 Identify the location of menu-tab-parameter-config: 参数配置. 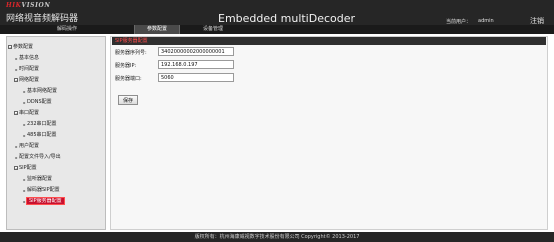
(157, 29).